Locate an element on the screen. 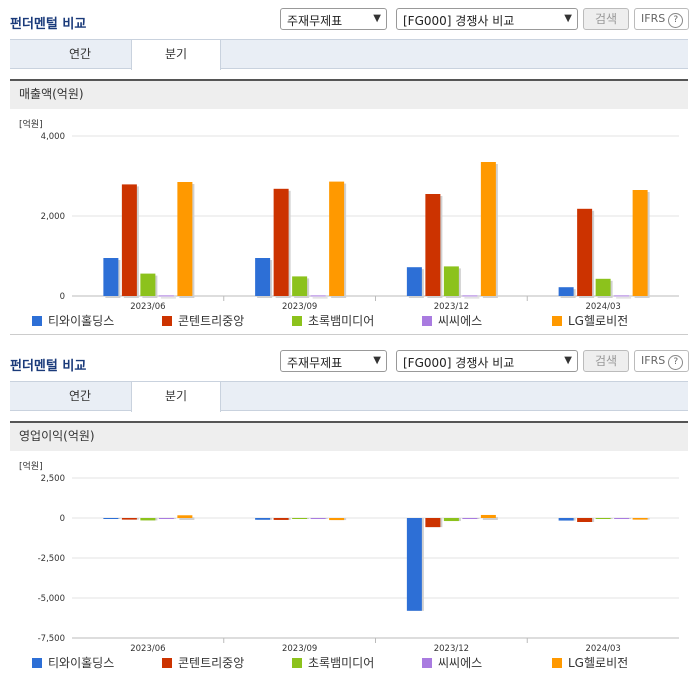 The height and width of the screenshot is (684, 696). y-tick-label: 2,500 is located at coordinates (53, 479).